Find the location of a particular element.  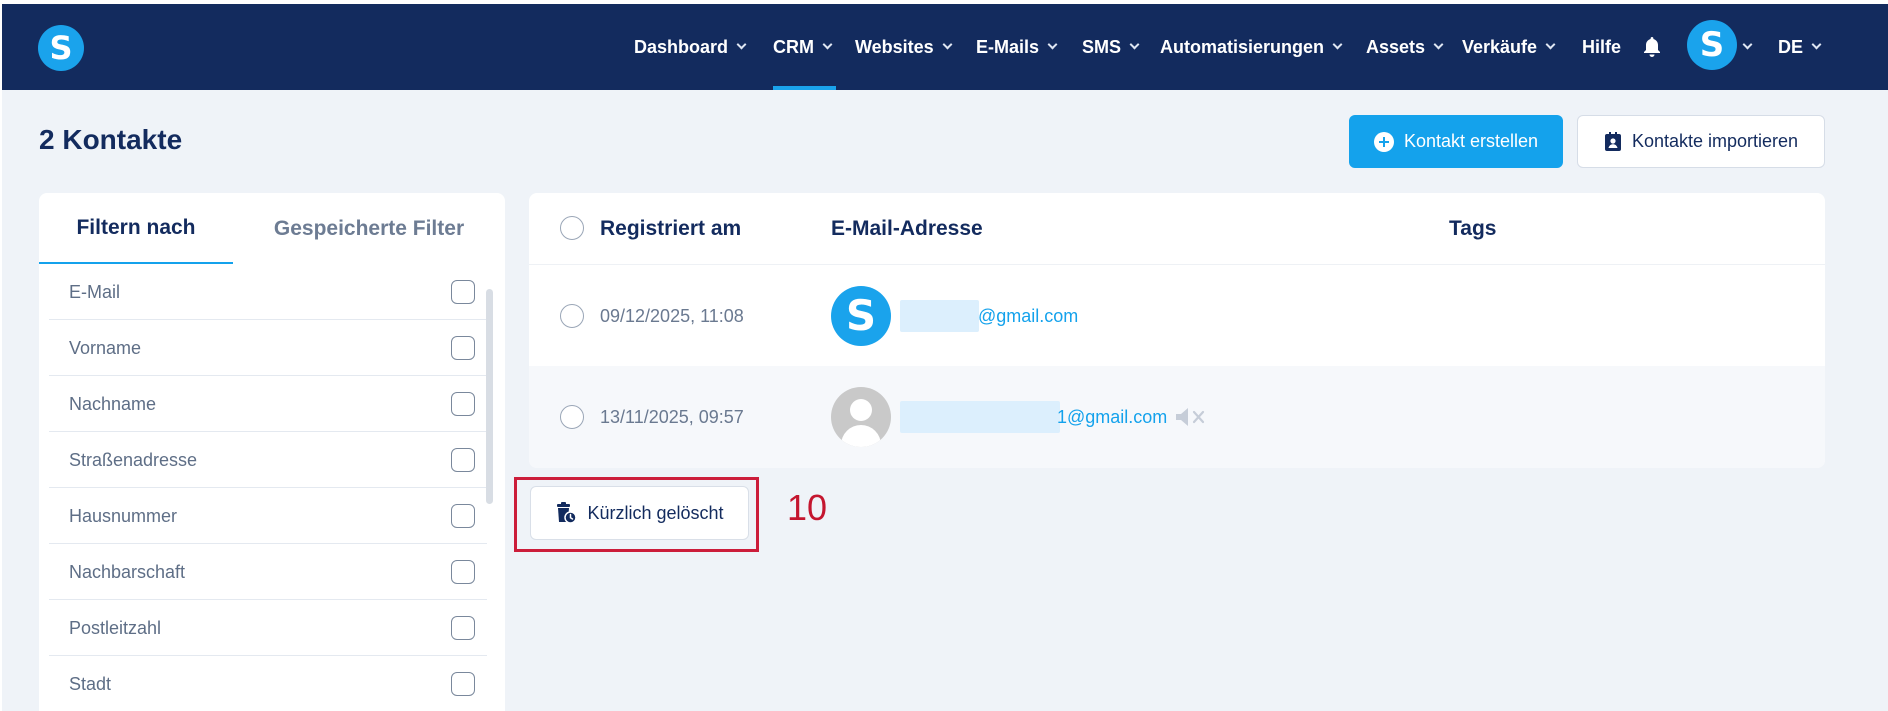

contact-email-link: 1@gmail.com is located at coordinates (1112, 417).